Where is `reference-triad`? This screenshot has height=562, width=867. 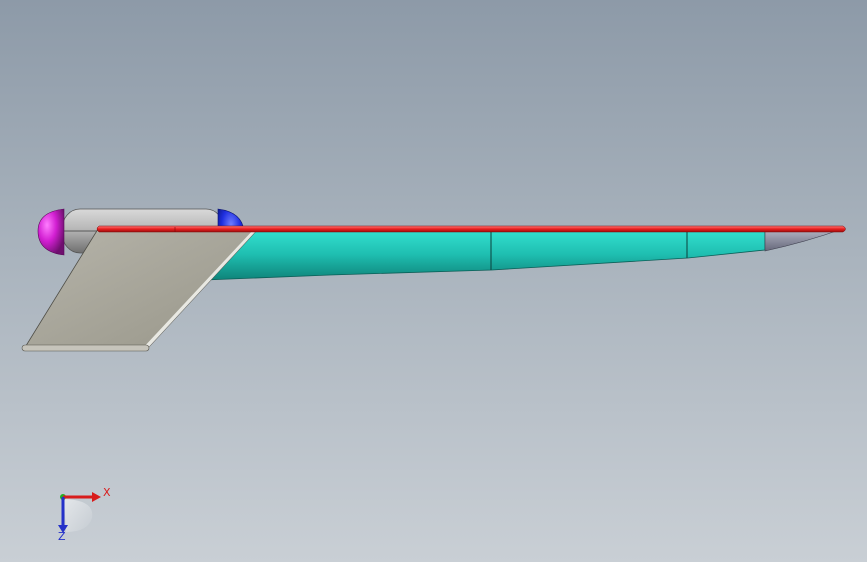
reference-triad is located at coordinates (79, 512).